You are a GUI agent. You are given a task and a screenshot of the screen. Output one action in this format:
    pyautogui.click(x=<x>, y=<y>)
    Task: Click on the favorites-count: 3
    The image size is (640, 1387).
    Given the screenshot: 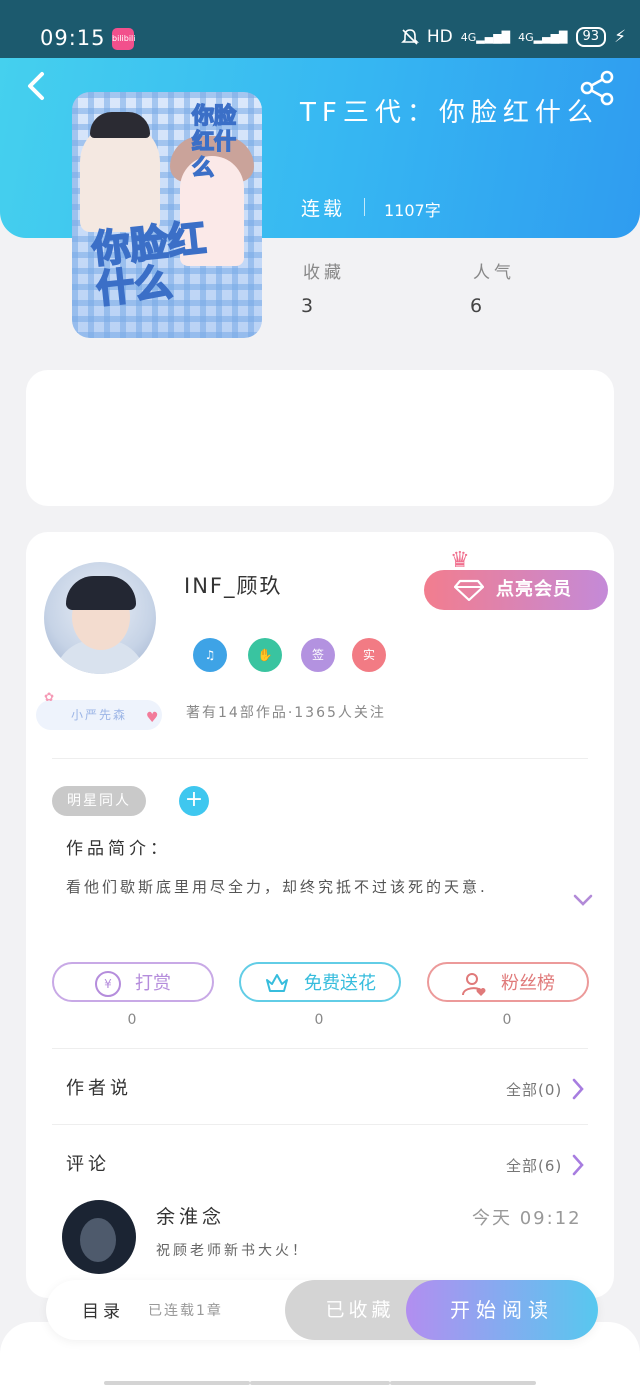 What is the action you would take?
    pyautogui.click(x=307, y=306)
    